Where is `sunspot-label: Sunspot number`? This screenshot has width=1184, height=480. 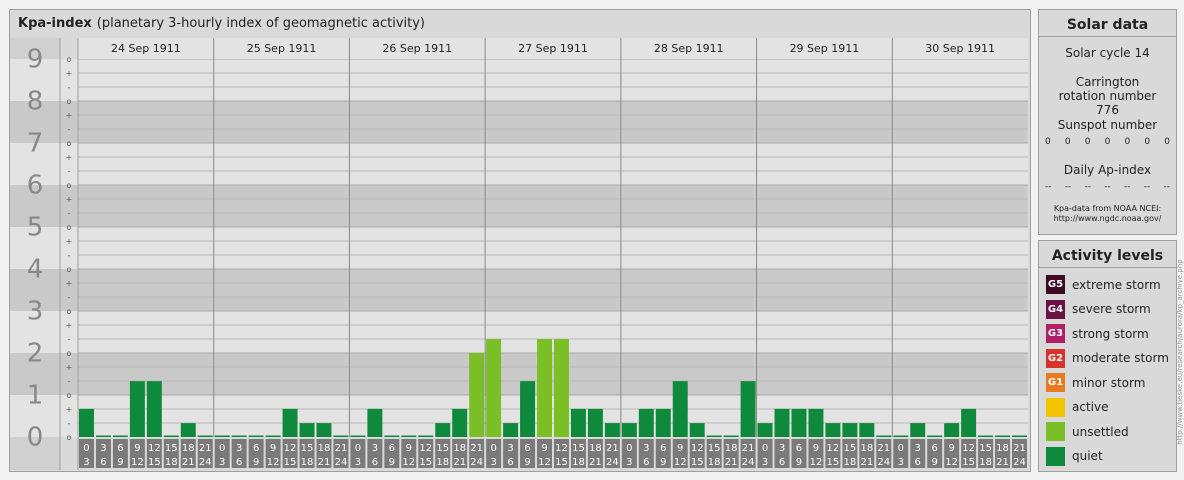
sunspot-label: Sunspot number is located at coordinates (1107, 125).